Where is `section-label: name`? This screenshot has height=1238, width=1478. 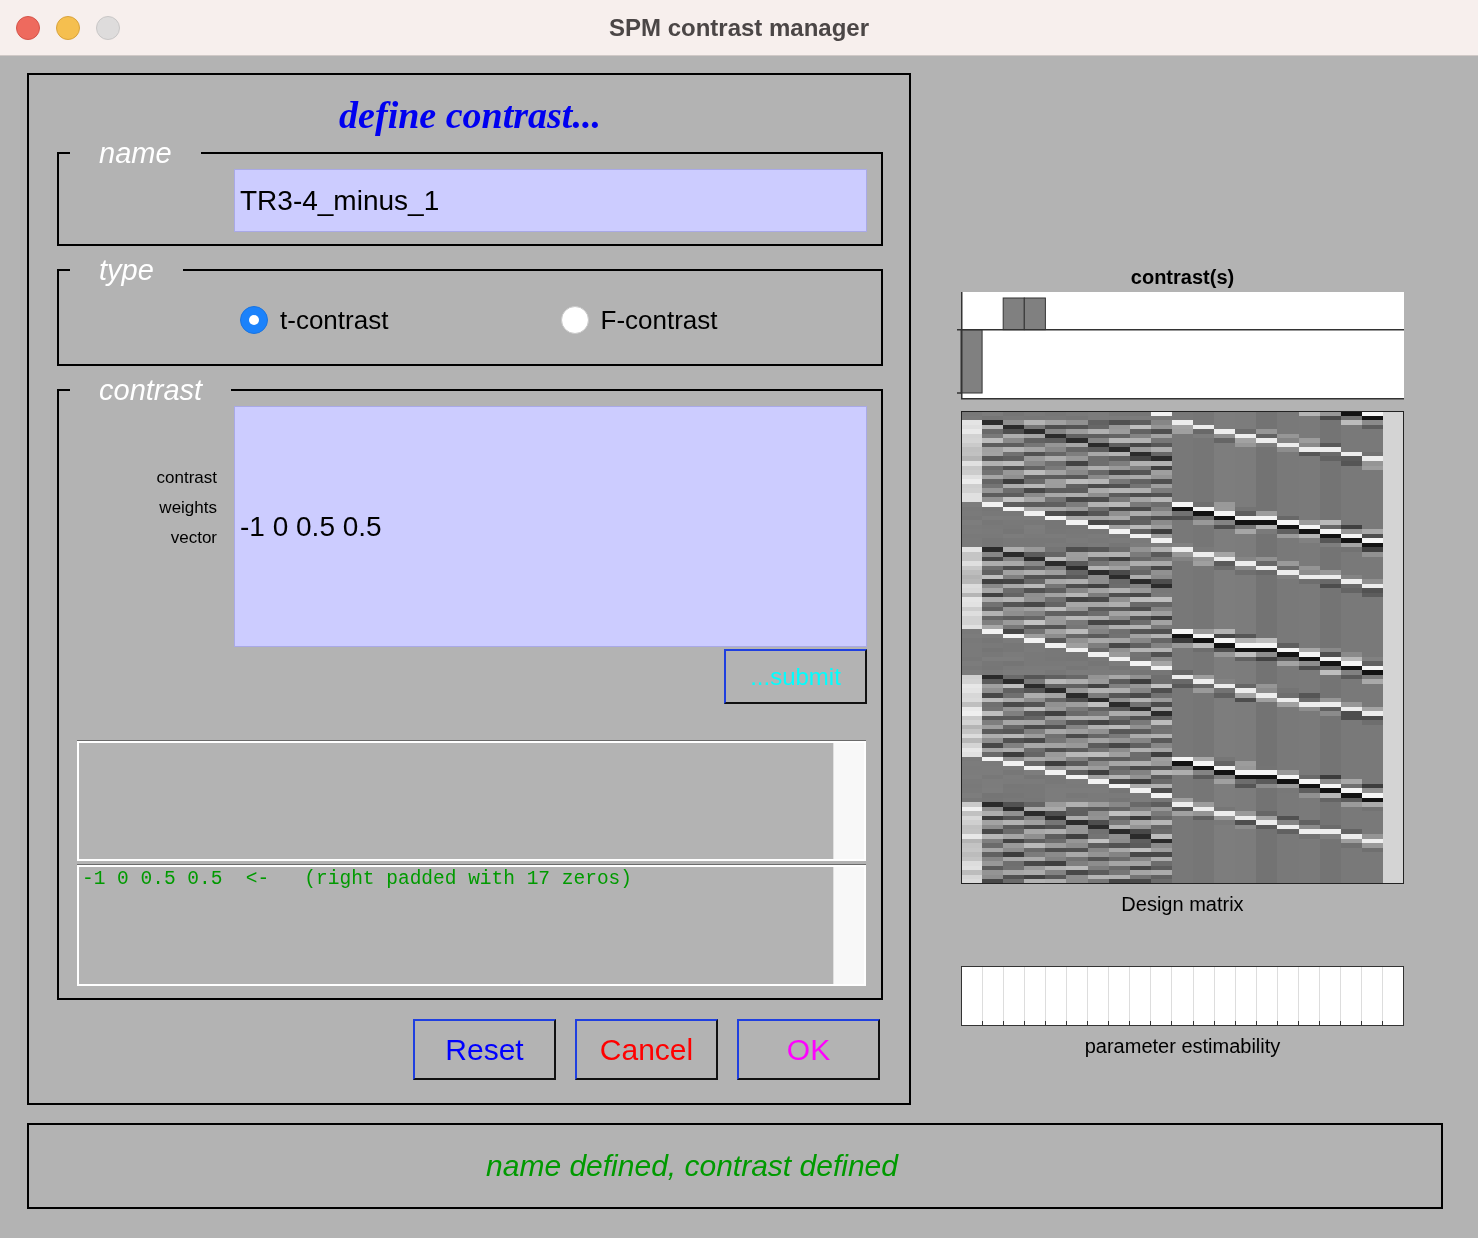 section-label: name is located at coordinates (135, 153).